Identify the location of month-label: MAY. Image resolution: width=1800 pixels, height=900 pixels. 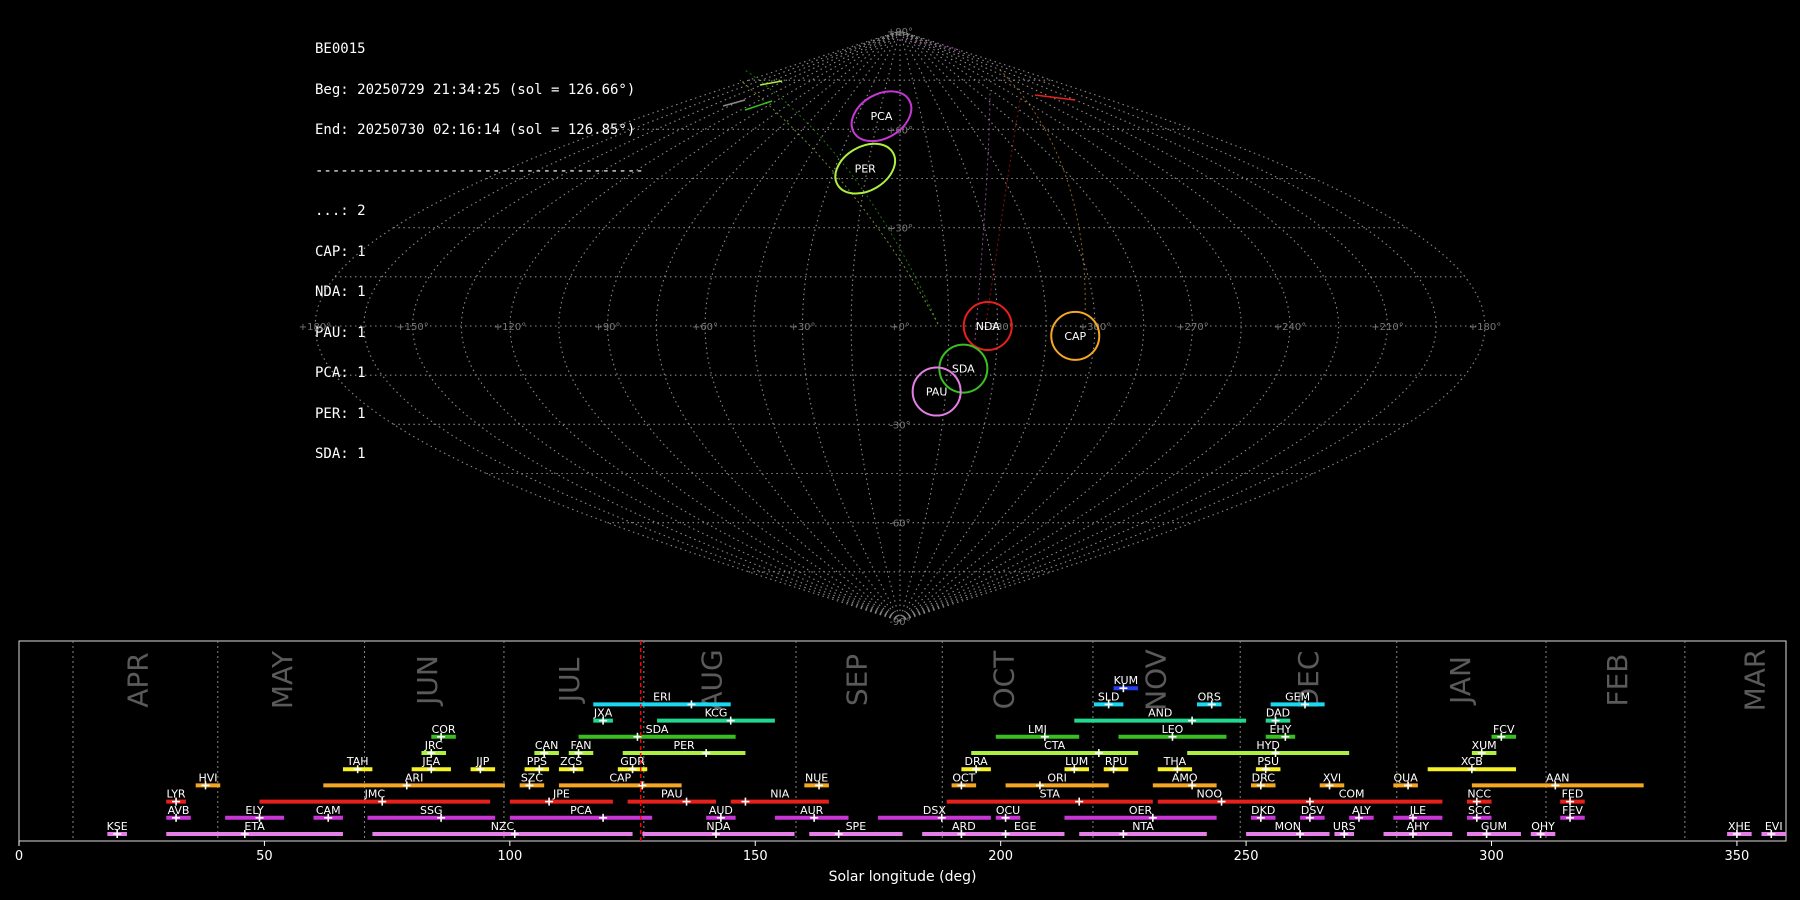
(282, 679).